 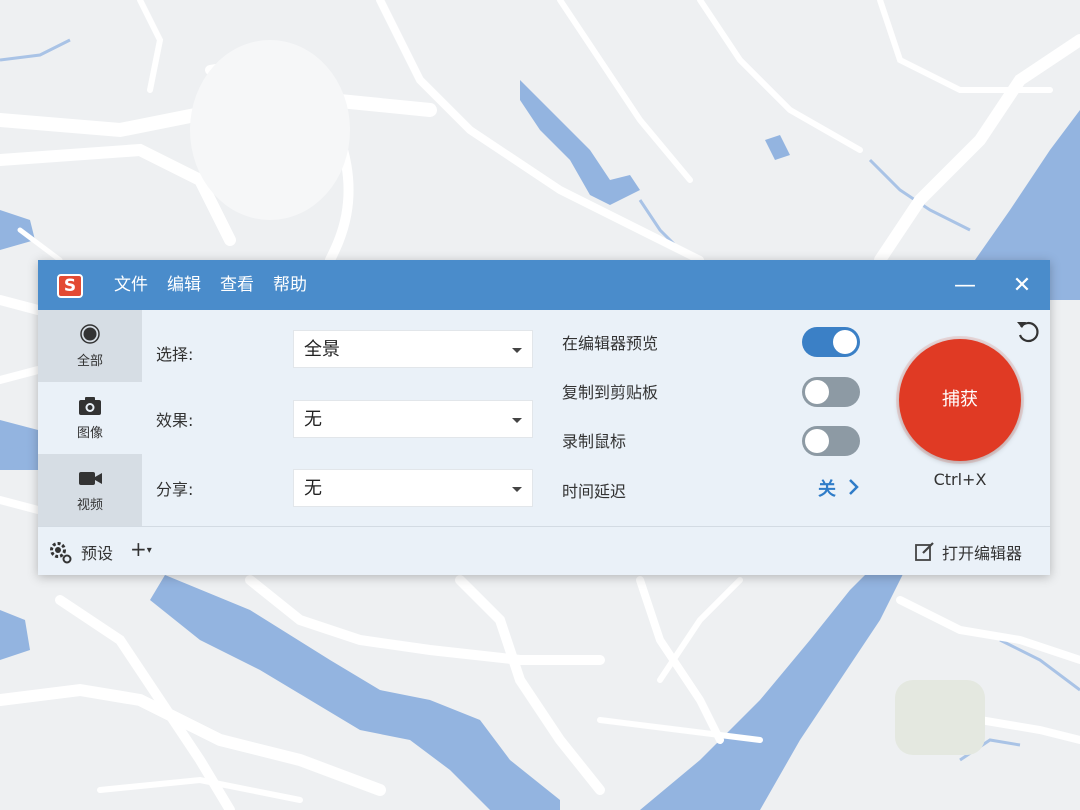 I want to click on preset-label: 预设, so click(x=97, y=552).